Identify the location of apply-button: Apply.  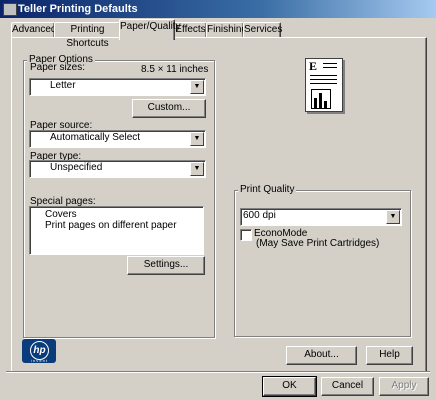
(404, 386).